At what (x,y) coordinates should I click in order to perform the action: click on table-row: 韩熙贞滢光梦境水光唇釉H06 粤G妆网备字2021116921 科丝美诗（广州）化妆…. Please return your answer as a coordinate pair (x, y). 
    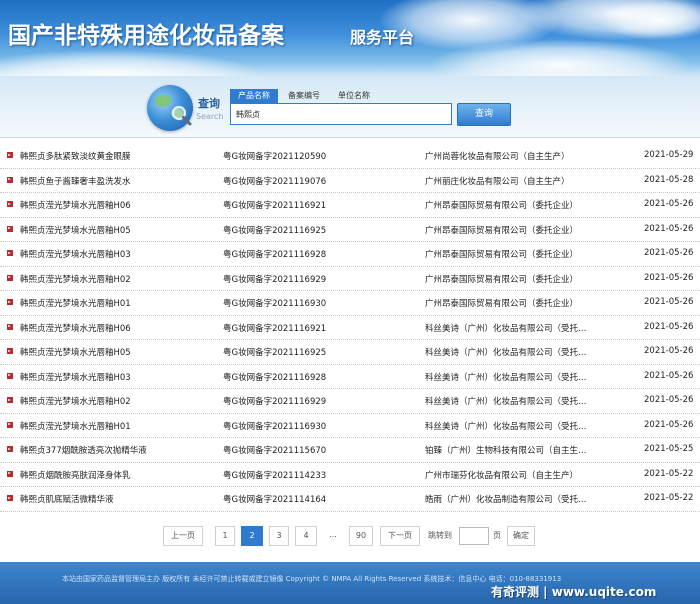
    Looking at the image, I should click on (350, 328).